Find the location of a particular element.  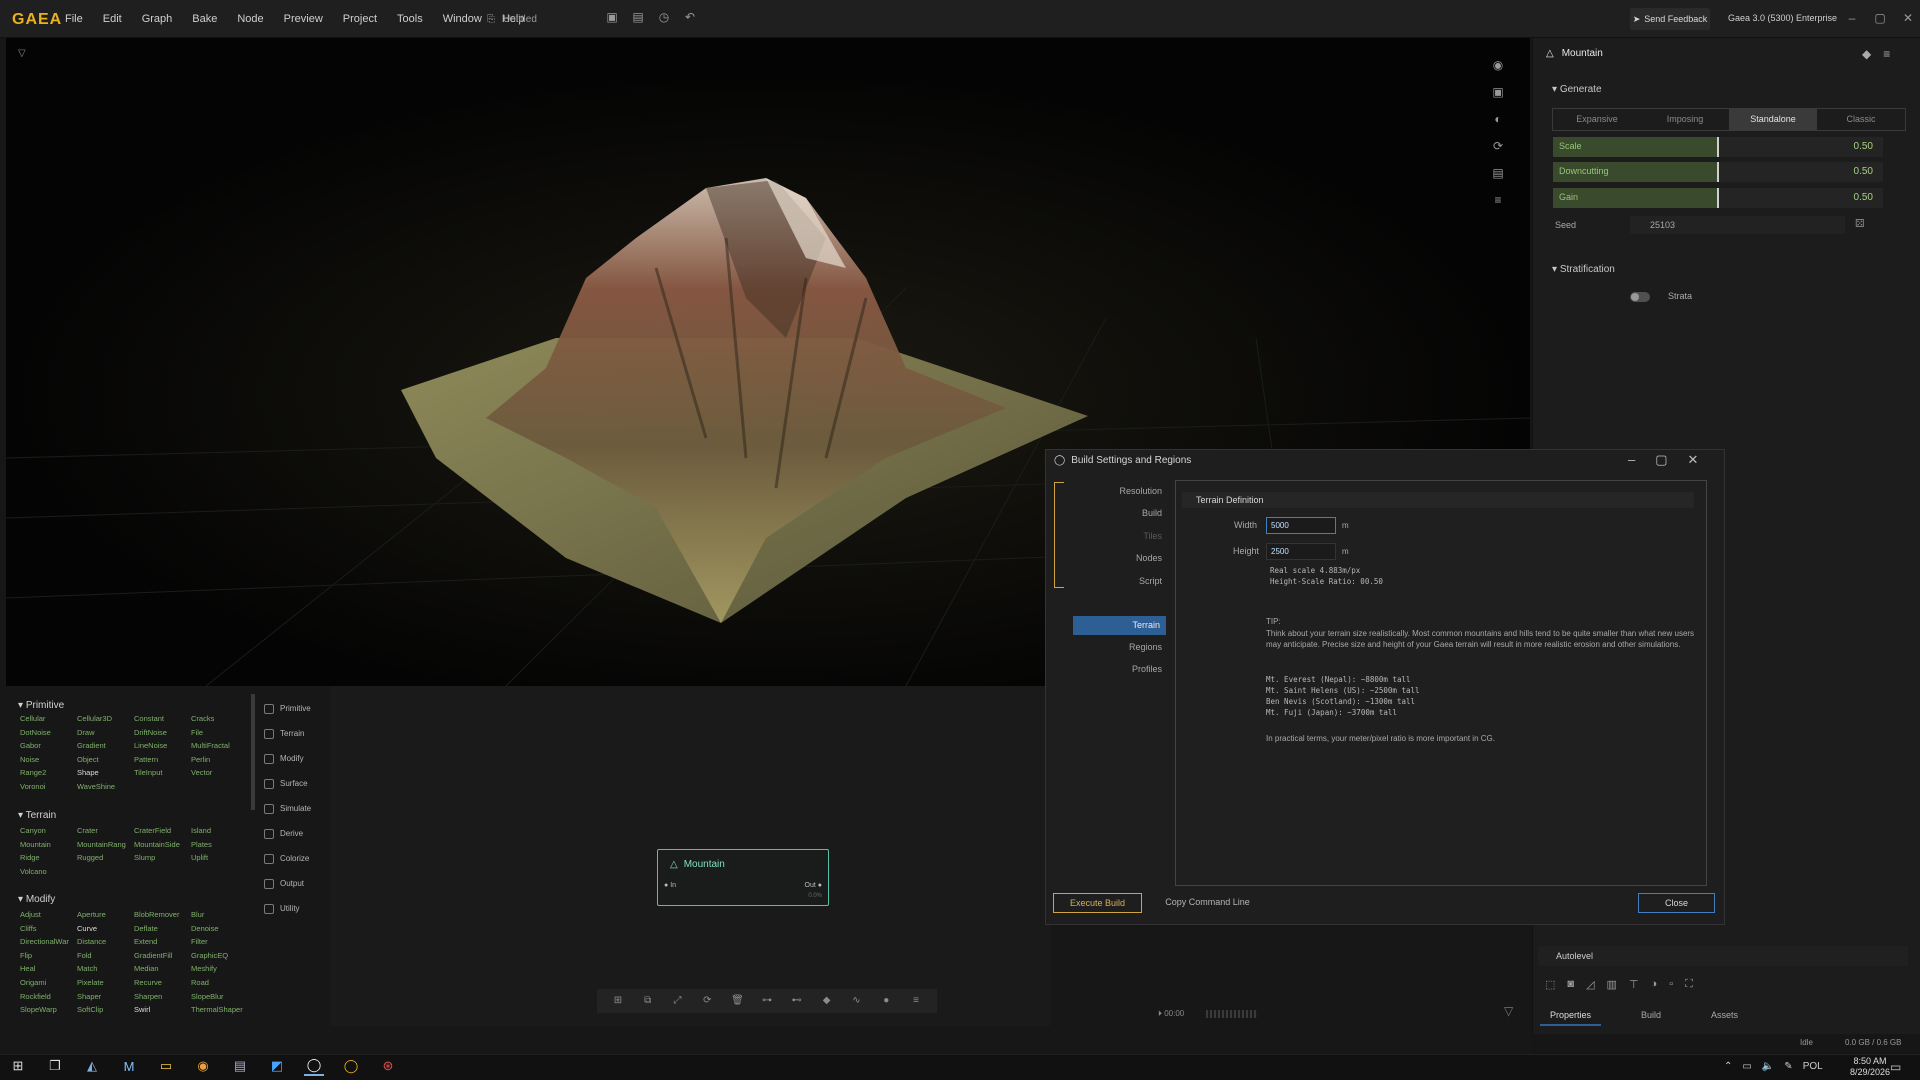

node-item-vector: Vector is located at coordinates (221, 772).